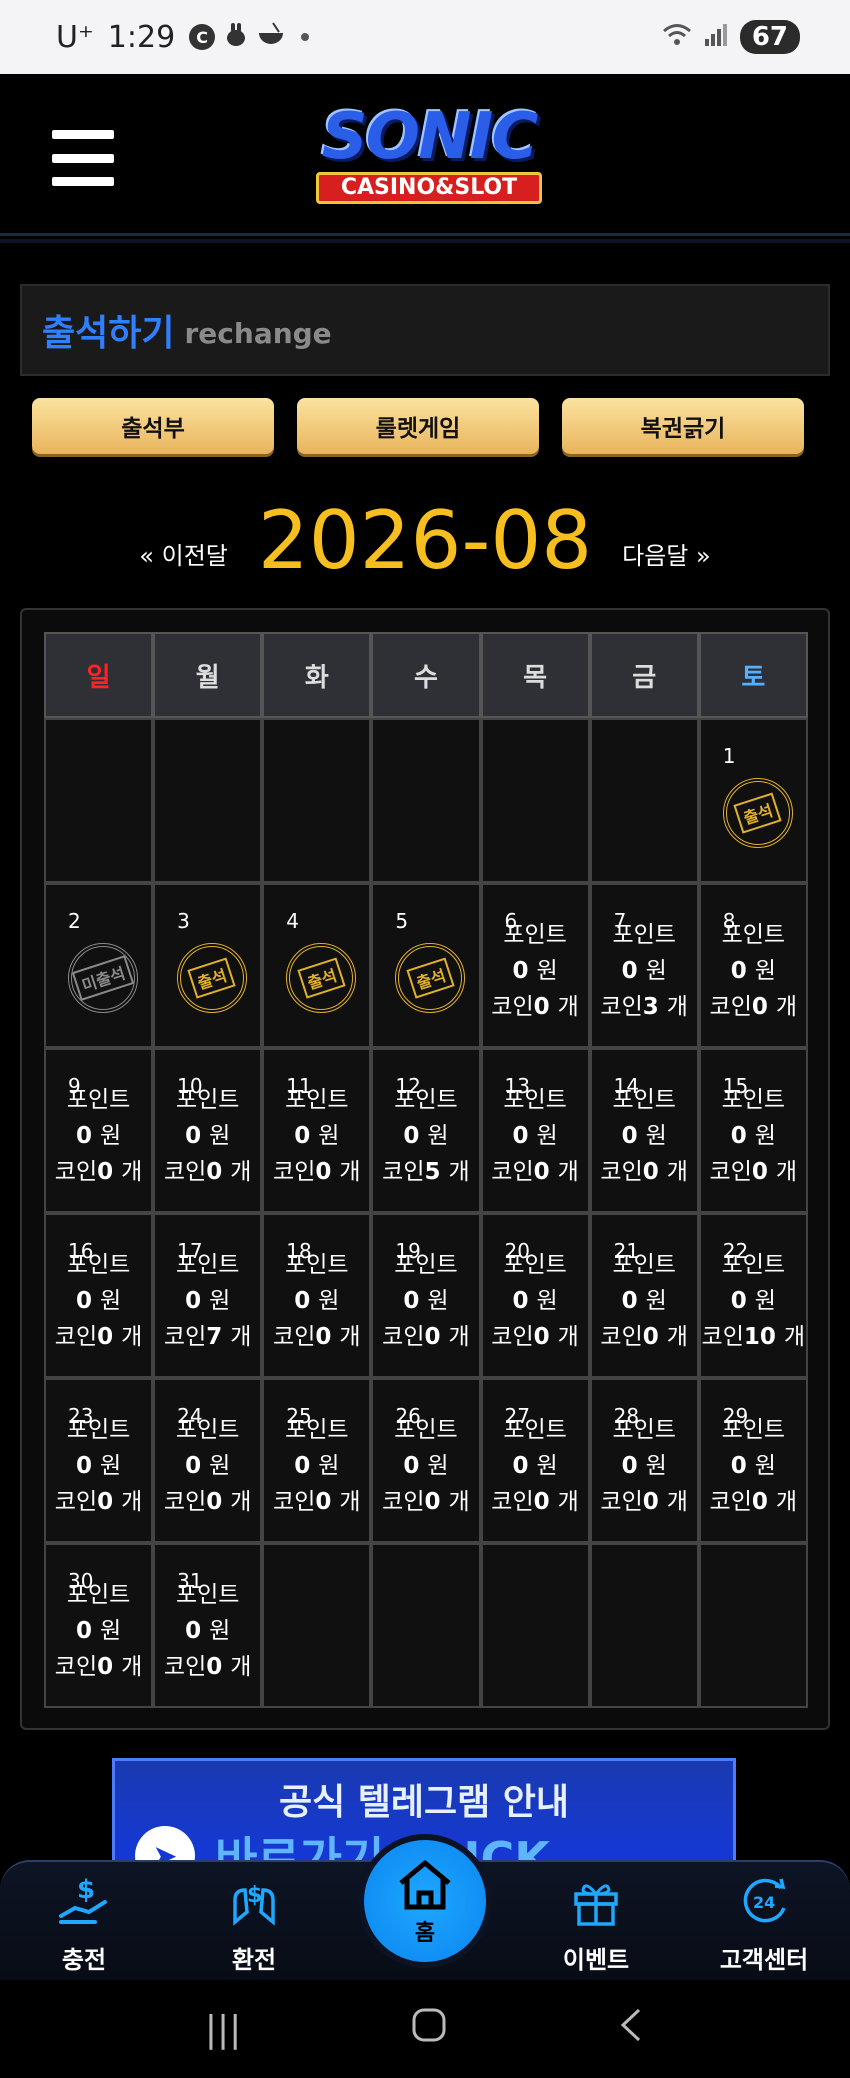  Describe the element at coordinates (153, 426) in the screenshot. I see `attendance-button: 출석부` at that location.